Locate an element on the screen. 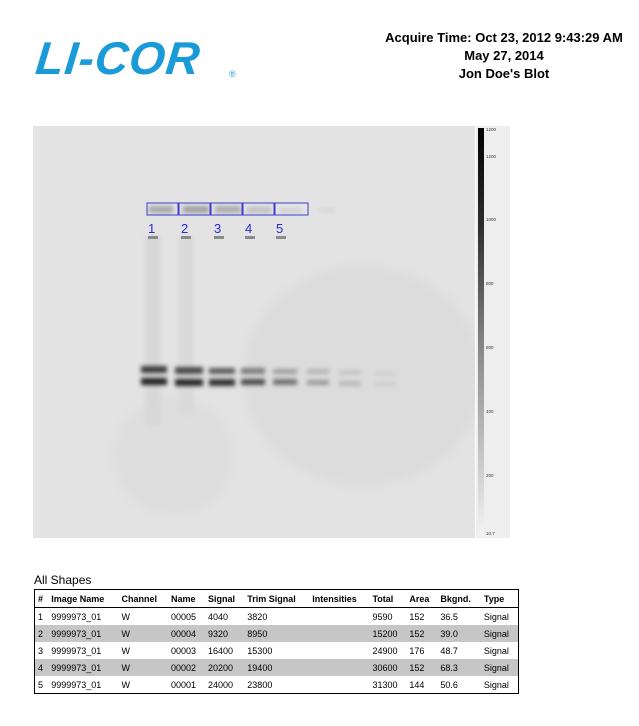 The image size is (639, 726). column-header: # is located at coordinates (41, 598).